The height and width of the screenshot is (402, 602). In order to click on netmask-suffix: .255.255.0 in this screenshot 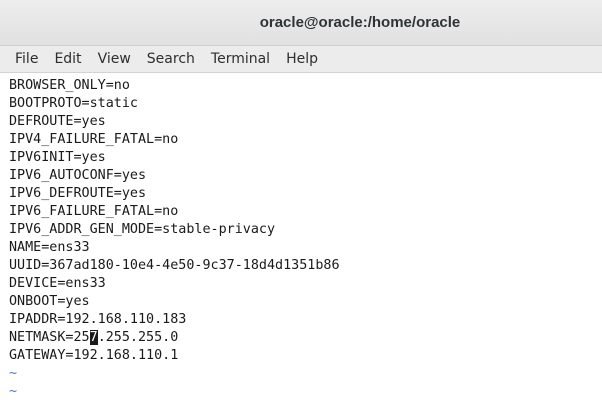, I will do `click(138, 337)`.